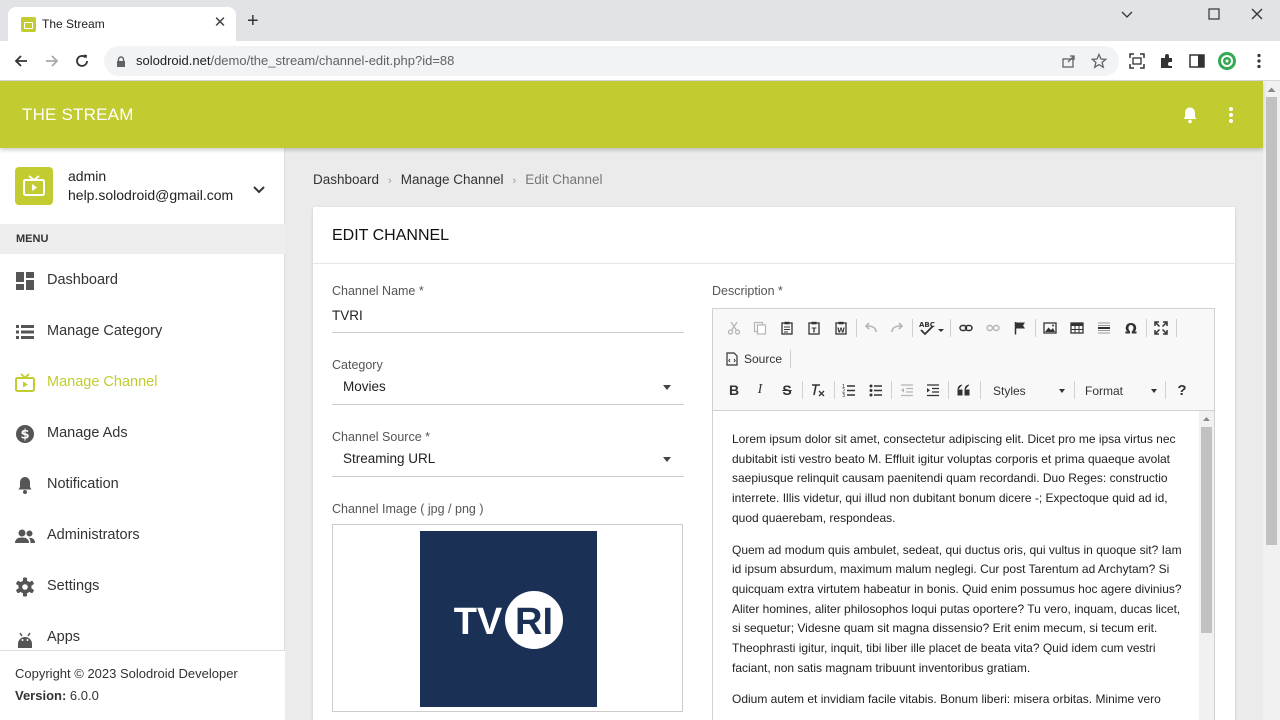 The image size is (1280, 720). Describe the element at coordinates (122, 24) in the screenshot. I see `browser-tab: The Stream ✕` at that location.